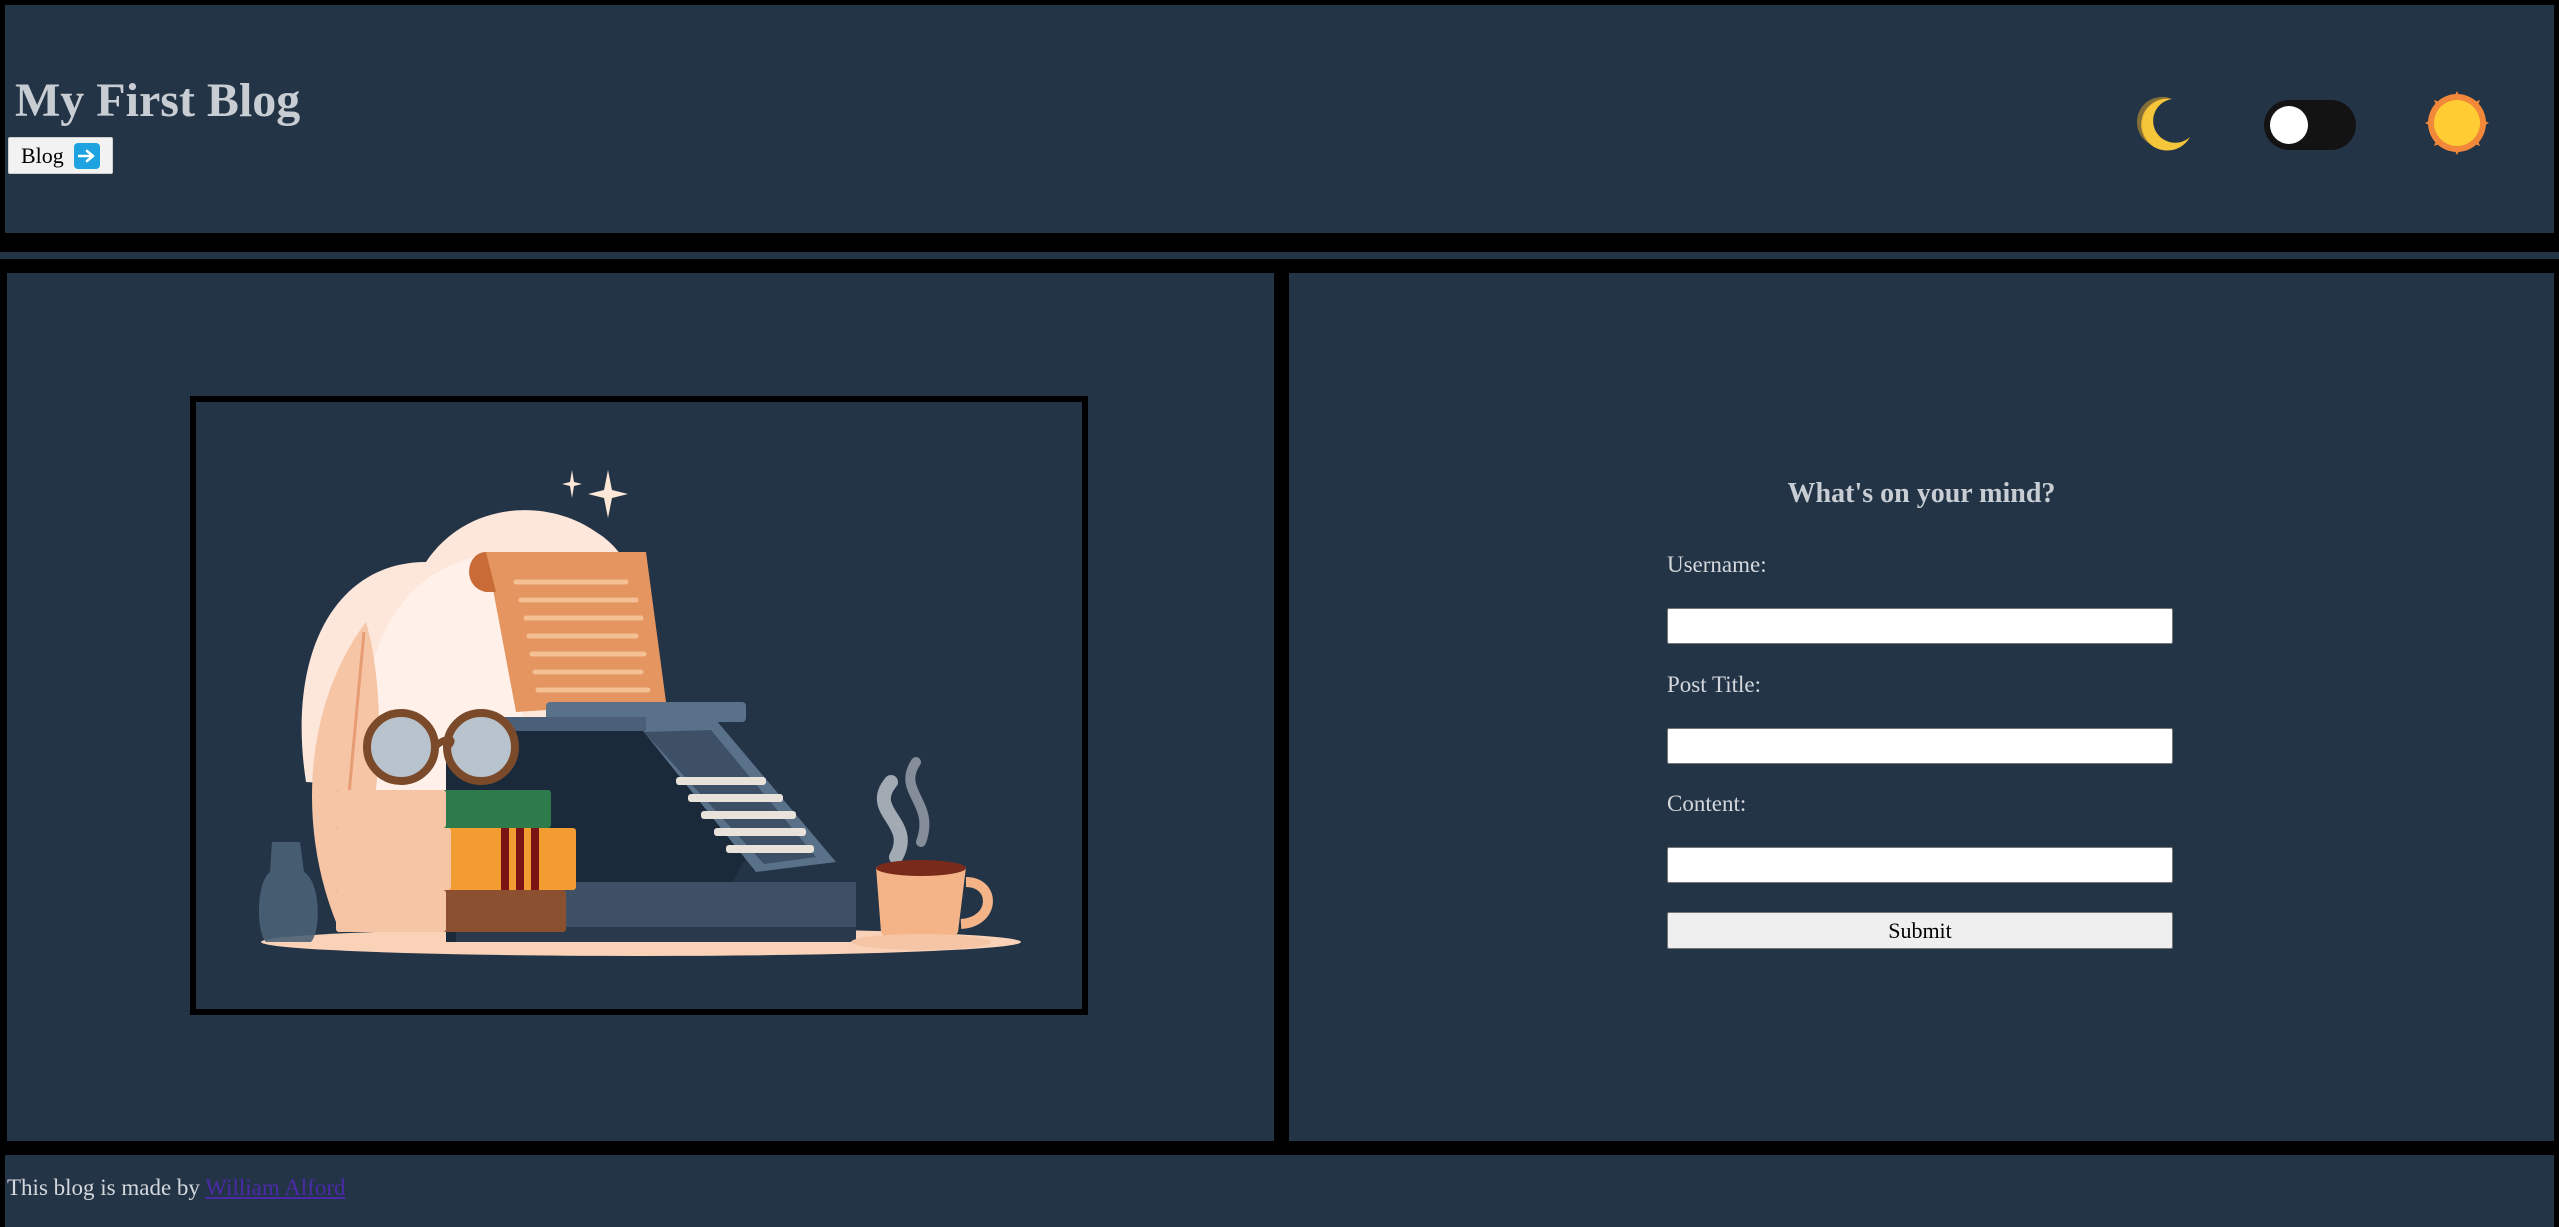 This screenshot has width=2559, height=1227. Describe the element at coordinates (42, 155) in the screenshot. I see `blog-button-label: Blog` at that location.